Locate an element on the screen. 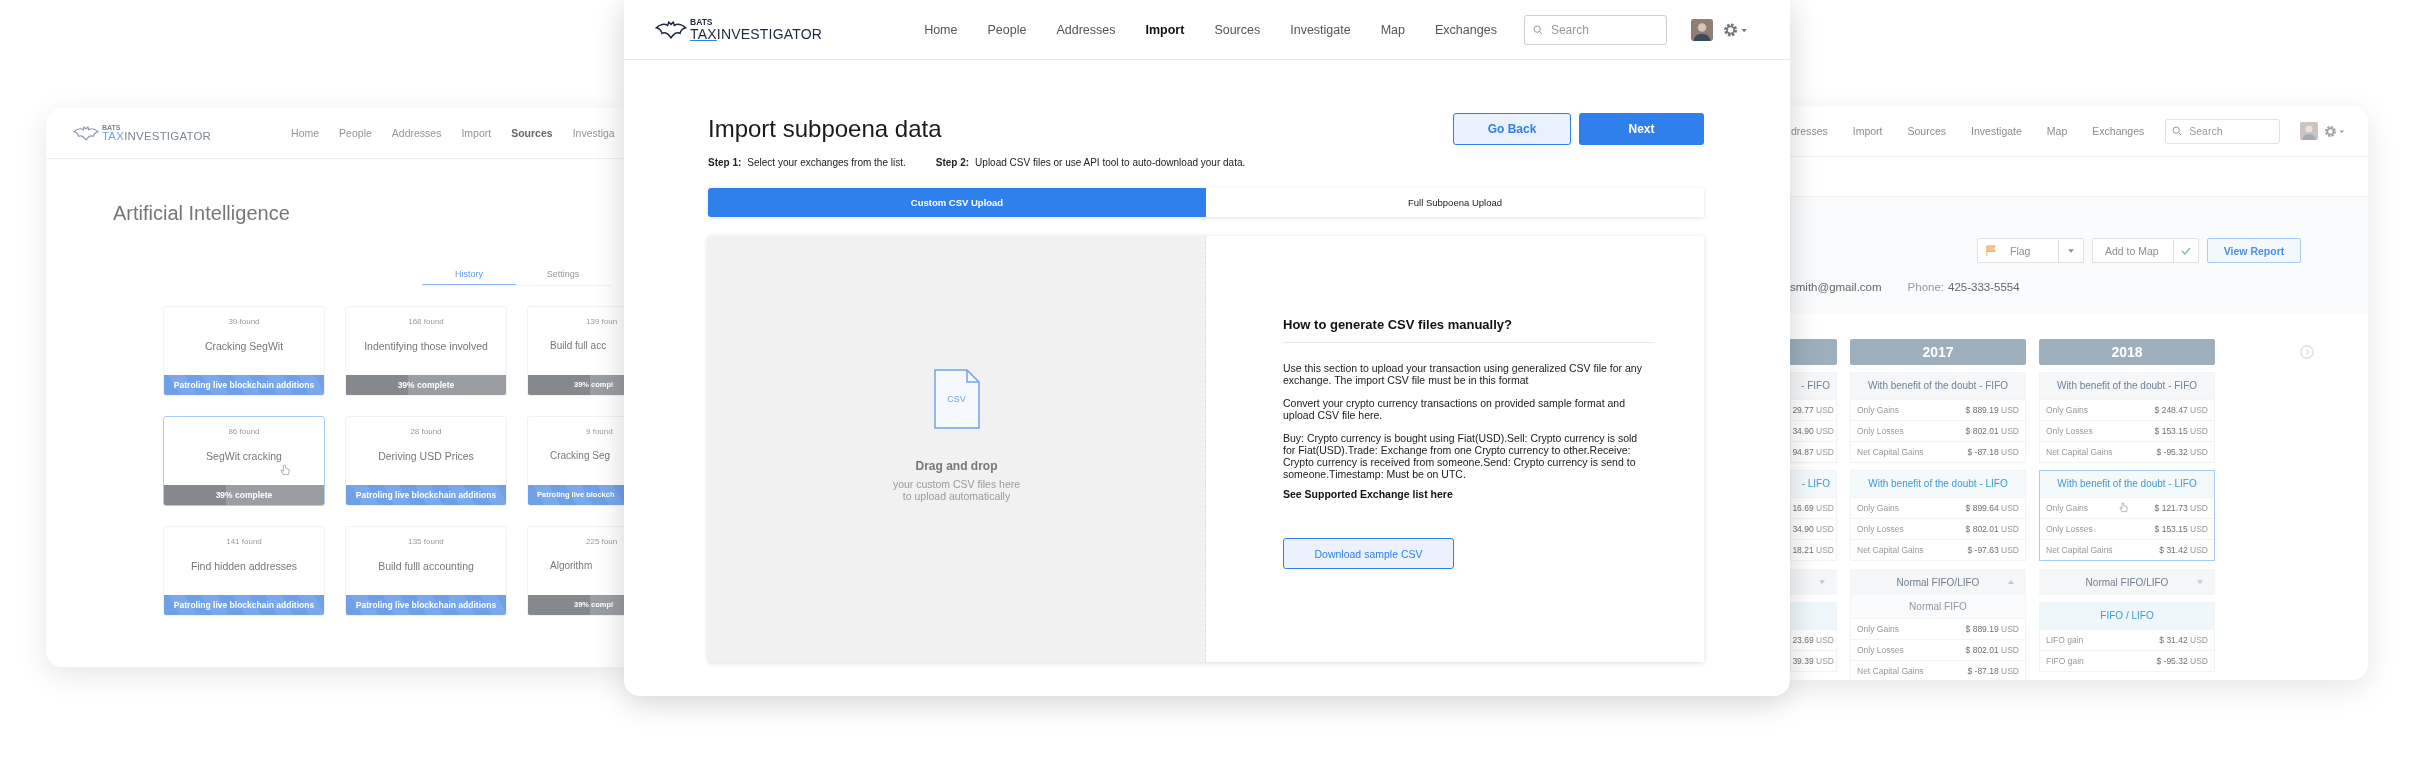 The height and width of the screenshot is (758, 2414). view-report-button: View Report is located at coordinates (2254, 250).